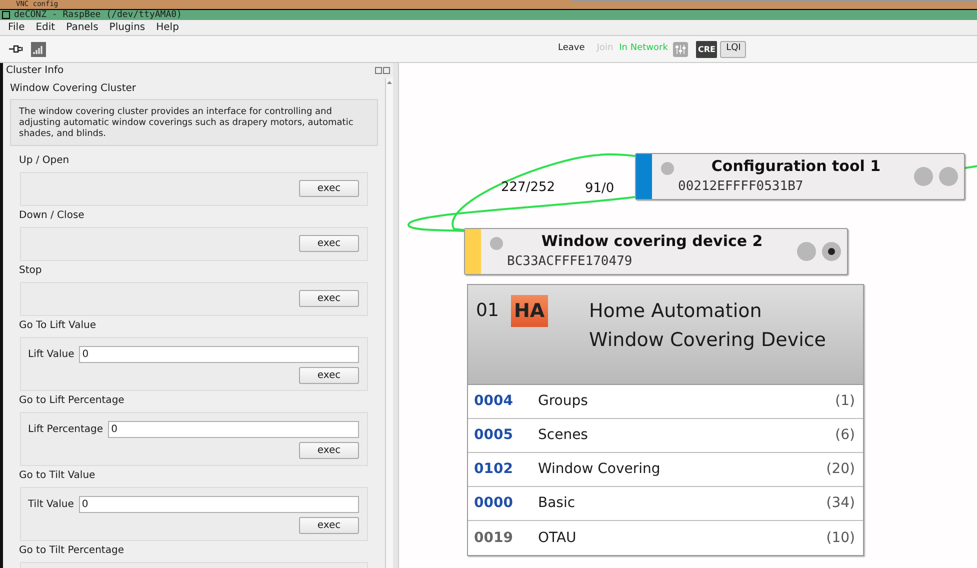  I want to click on cluster-id: 0000, so click(494, 503).